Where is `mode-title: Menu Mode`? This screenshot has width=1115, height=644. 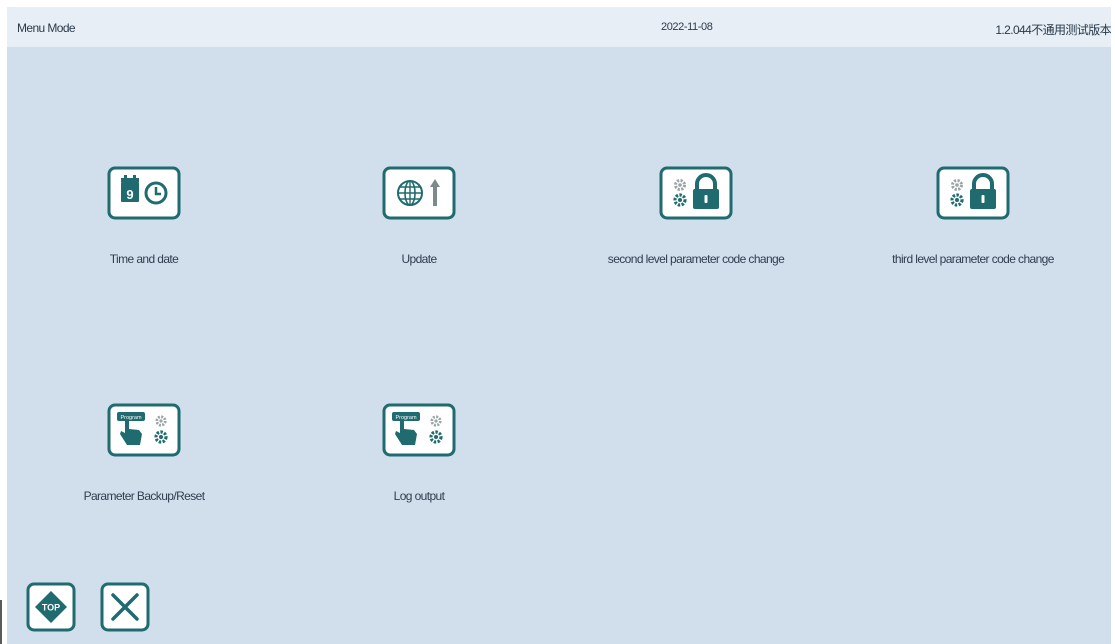
mode-title: Menu Mode is located at coordinates (46, 28).